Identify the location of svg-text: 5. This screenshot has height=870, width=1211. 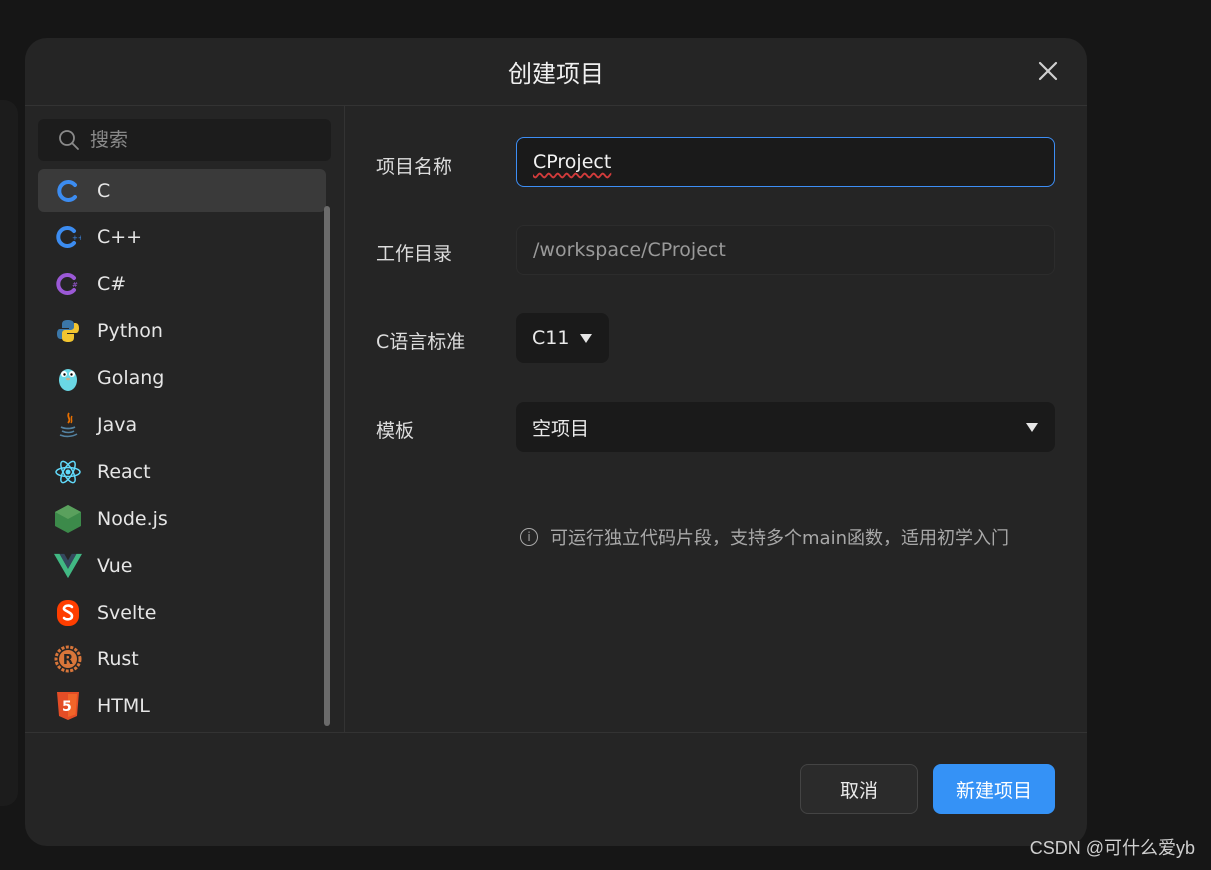
(67, 707).